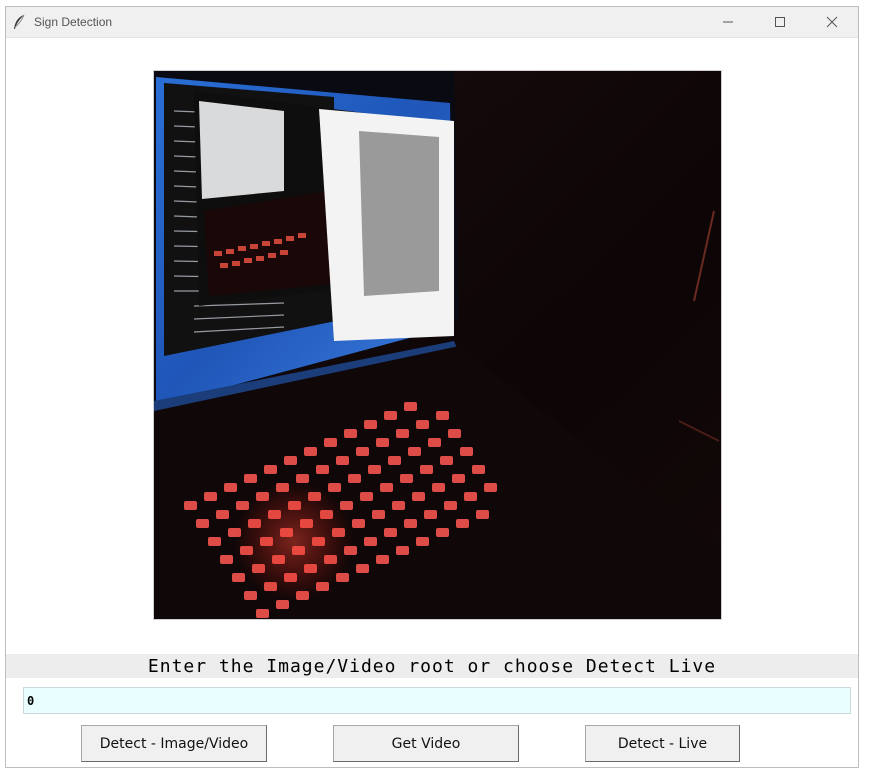  Describe the element at coordinates (437, 700) in the screenshot. I see `path-input` at that location.